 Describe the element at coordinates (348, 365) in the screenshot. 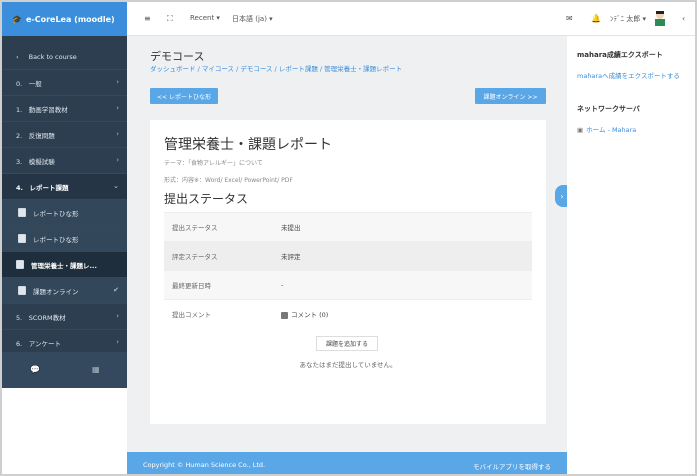

I see `not-submitted-message: あなたはまだ提出していません。` at that location.